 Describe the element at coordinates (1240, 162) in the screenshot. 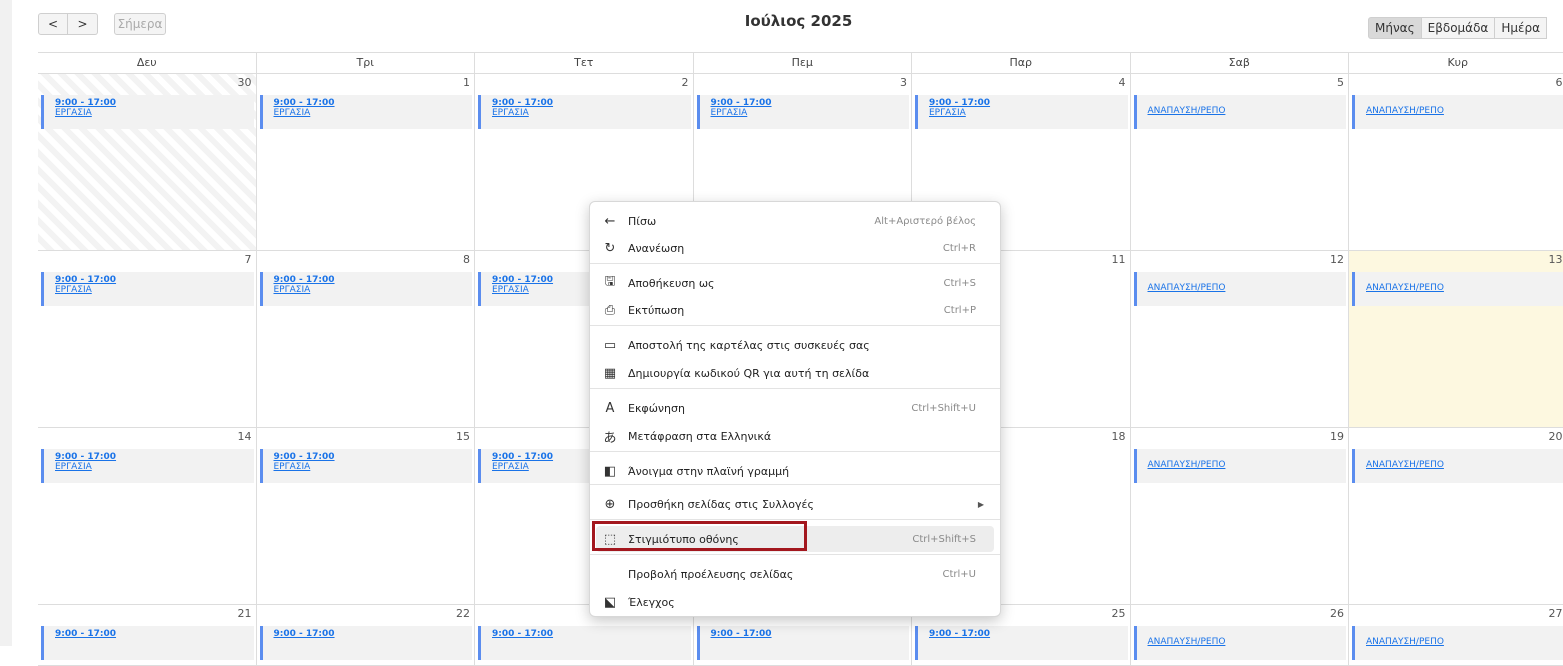

I see `day-cell: 5 ΑΝΑΠΑΥΣΗ/ΡΕΠΟ` at that location.